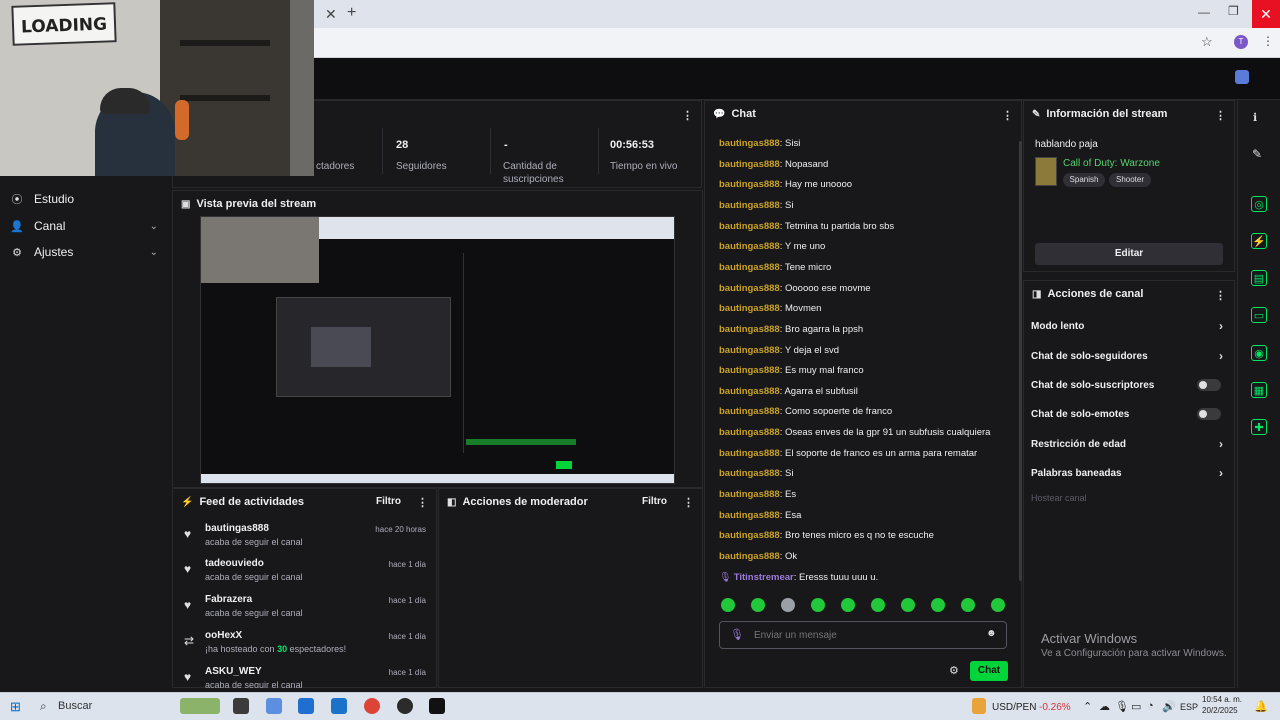 The image size is (1280, 720). Describe the element at coordinates (1259, 241) in the screenshot. I see `lightning-action-icon: ⚡` at that location.